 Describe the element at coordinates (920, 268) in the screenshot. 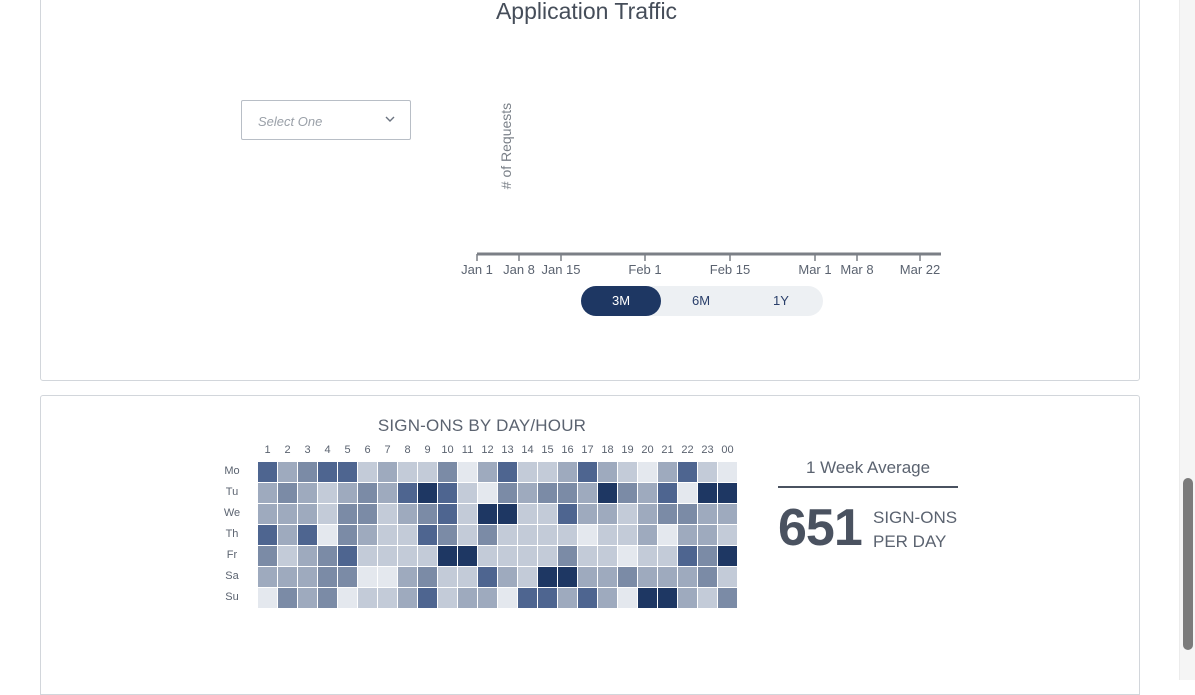

I see `x-tick-label: Mar 22` at that location.